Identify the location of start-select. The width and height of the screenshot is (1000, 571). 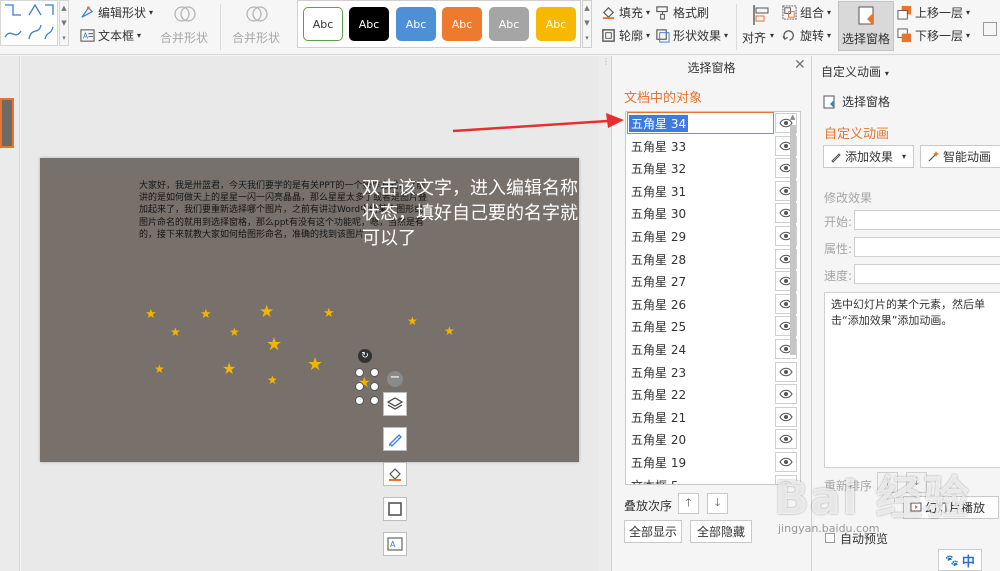
(927, 220).